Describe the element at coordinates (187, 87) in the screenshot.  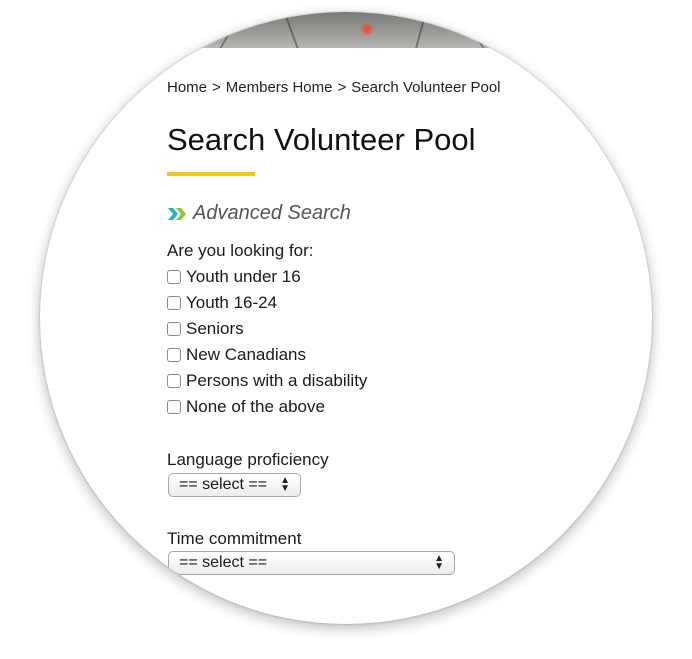
I see `breadcrumb-home: Home` at that location.